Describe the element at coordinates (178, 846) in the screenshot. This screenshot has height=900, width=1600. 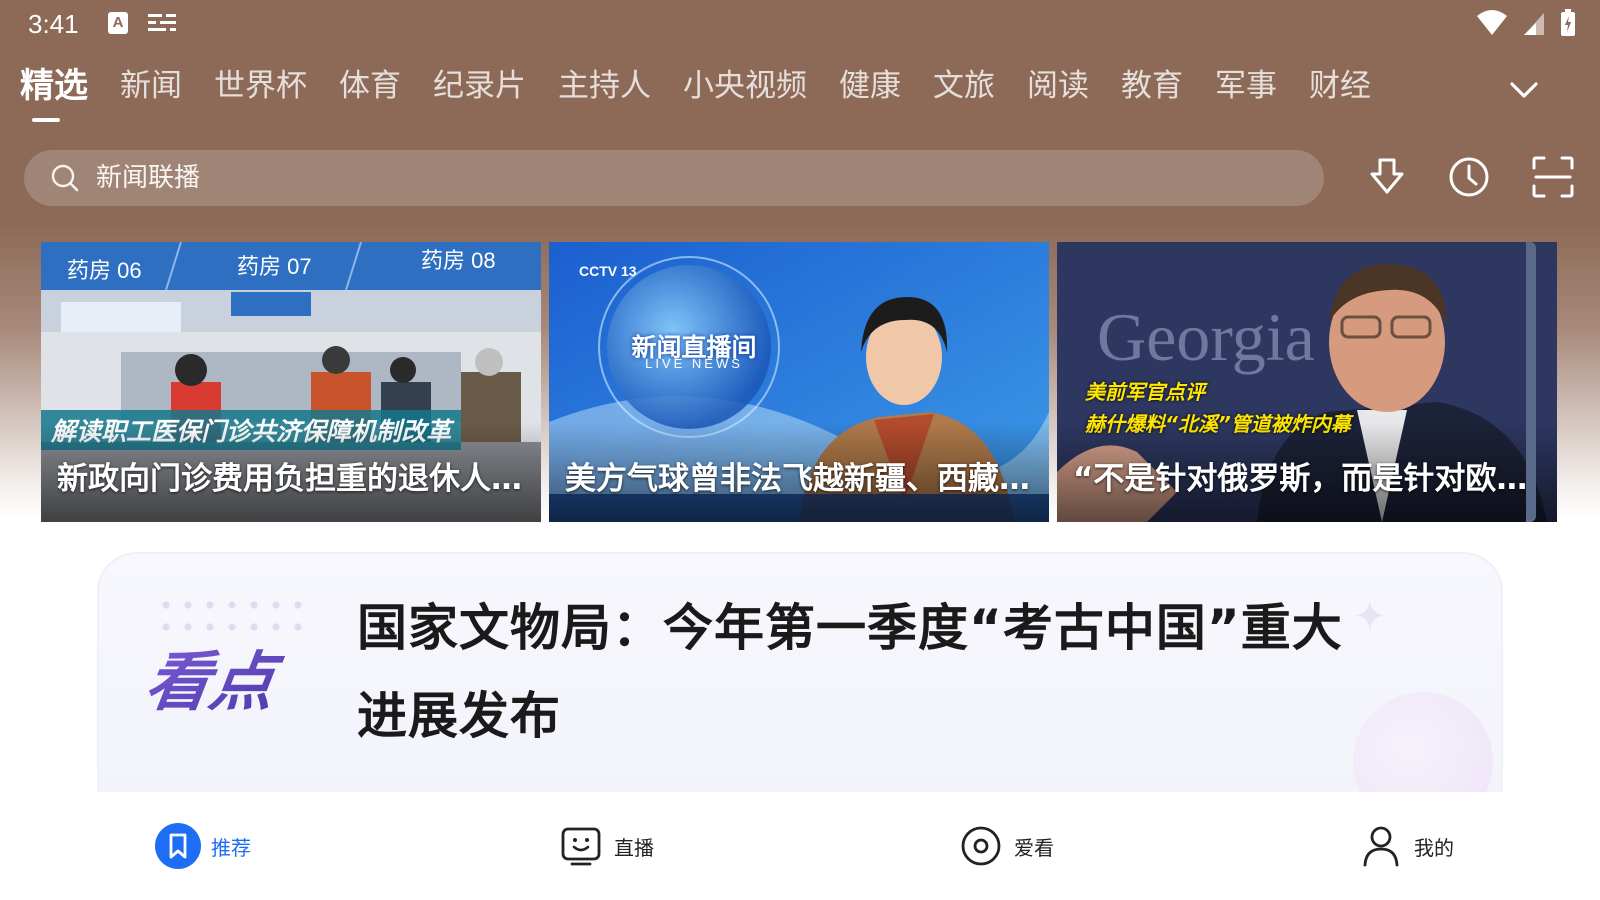
I see `bookmark-icon` at that location.